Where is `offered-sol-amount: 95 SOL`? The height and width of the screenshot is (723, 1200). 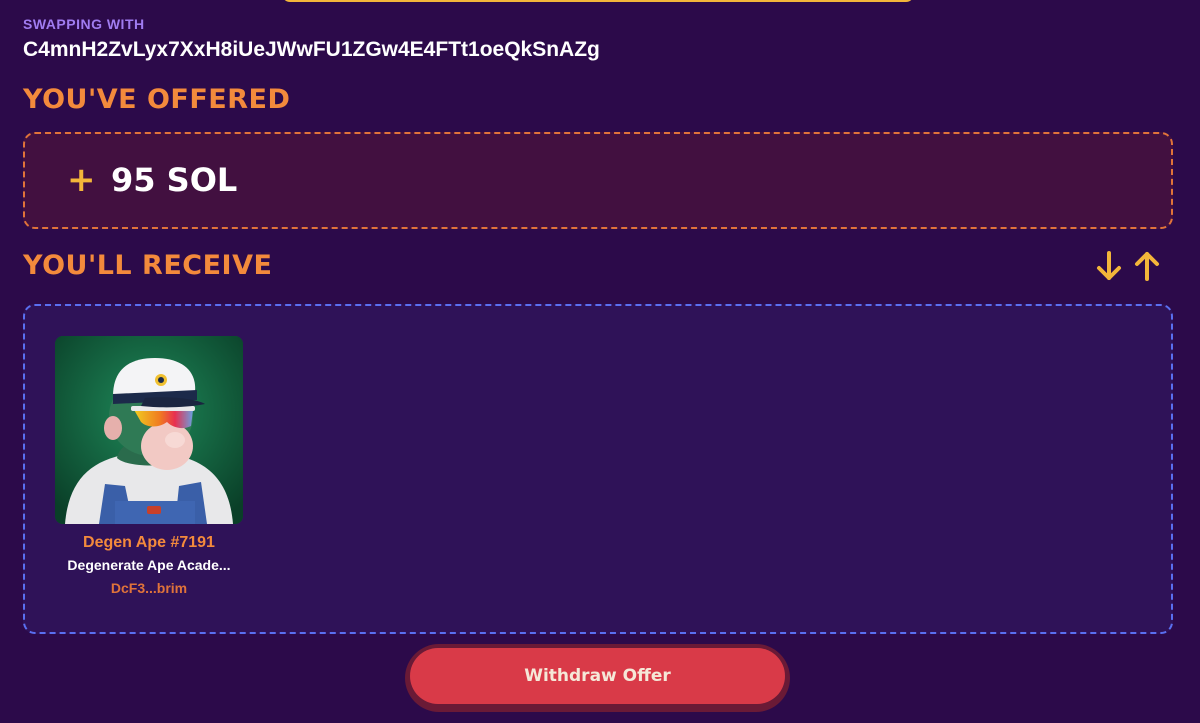
offered-sol-amount: 95 SOL is located at coordinates (174, 180).